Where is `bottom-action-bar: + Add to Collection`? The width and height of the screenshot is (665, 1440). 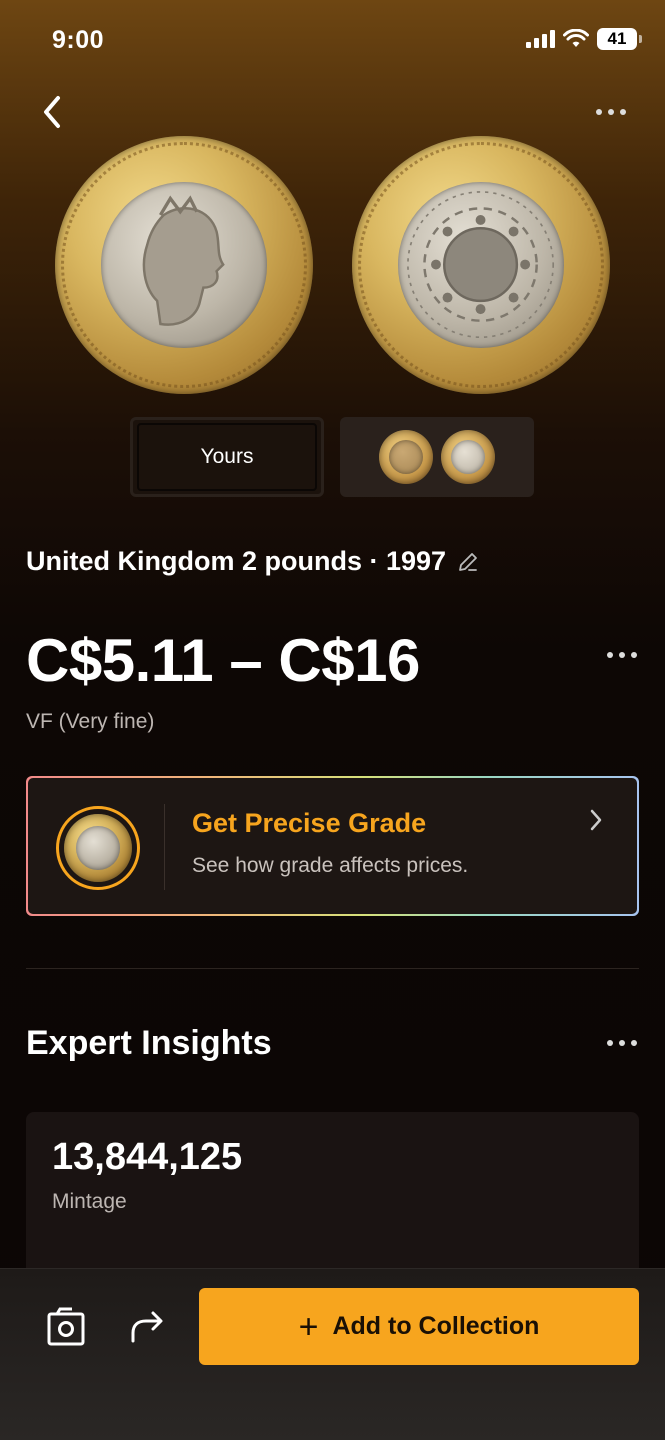 bottom-action-bar: + Add to Collection is located at coordinates (332, 1354).